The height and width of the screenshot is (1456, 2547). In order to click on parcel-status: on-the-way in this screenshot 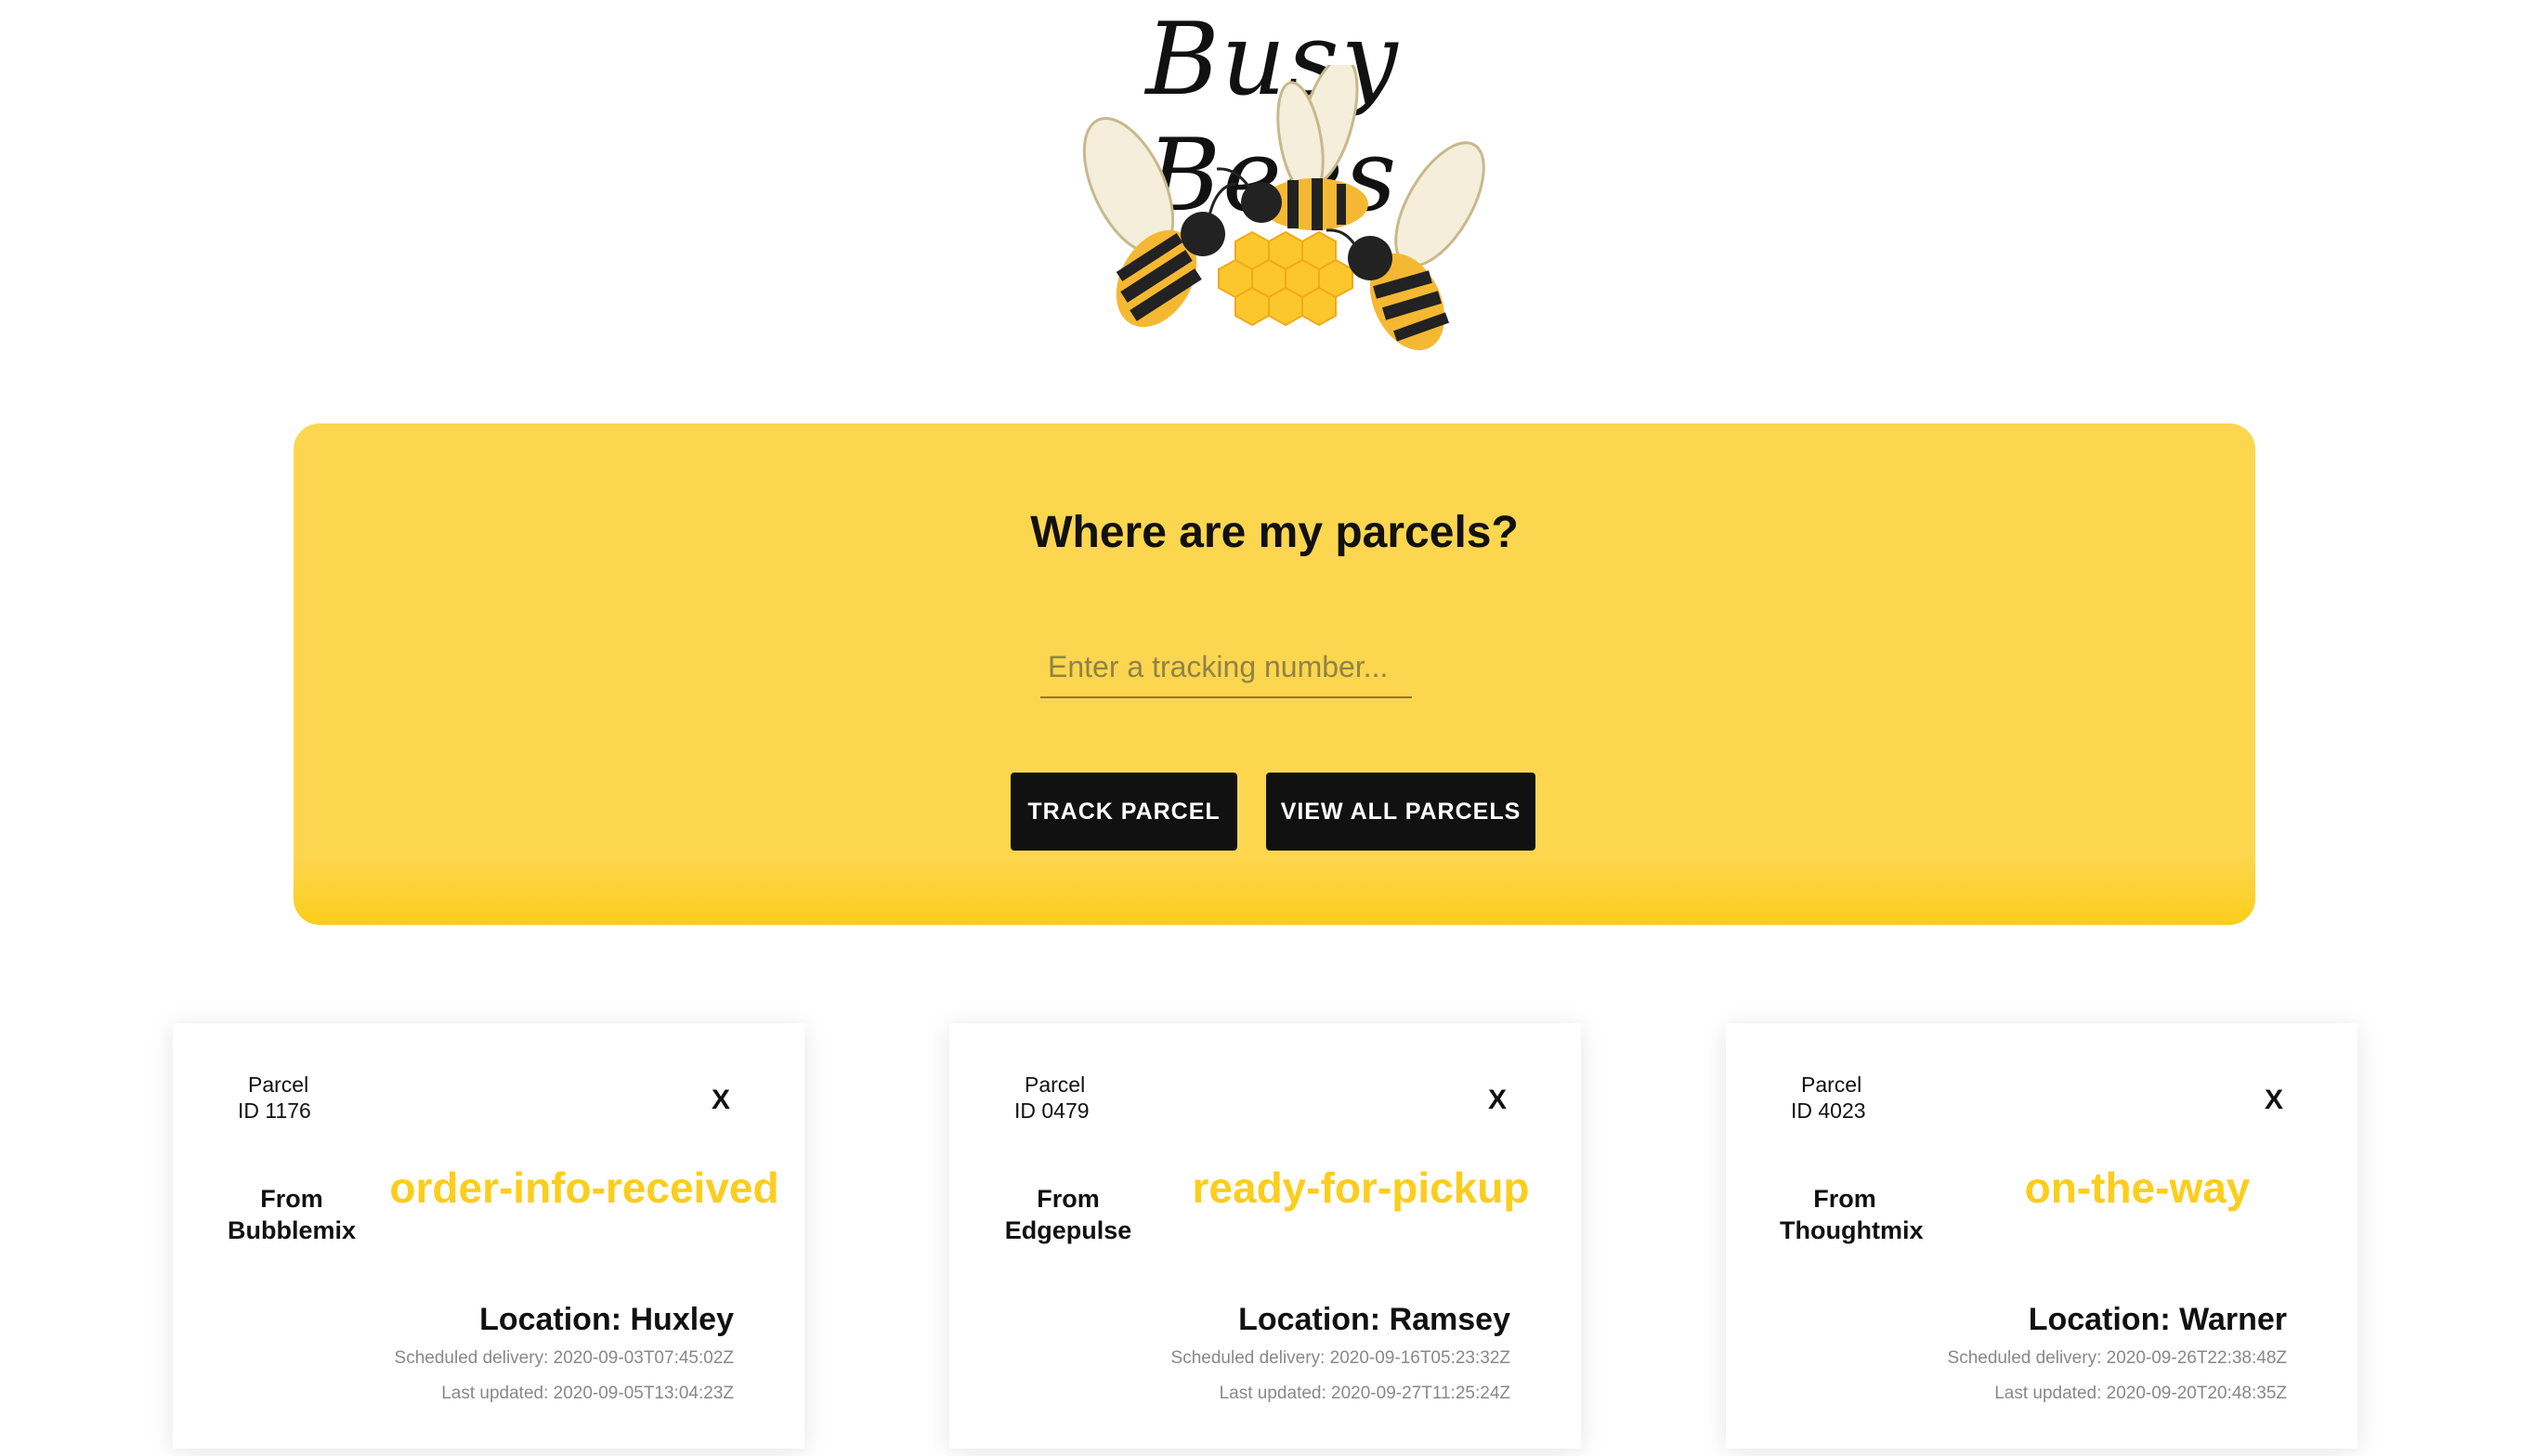, I will do `click(2137, 1188)`.